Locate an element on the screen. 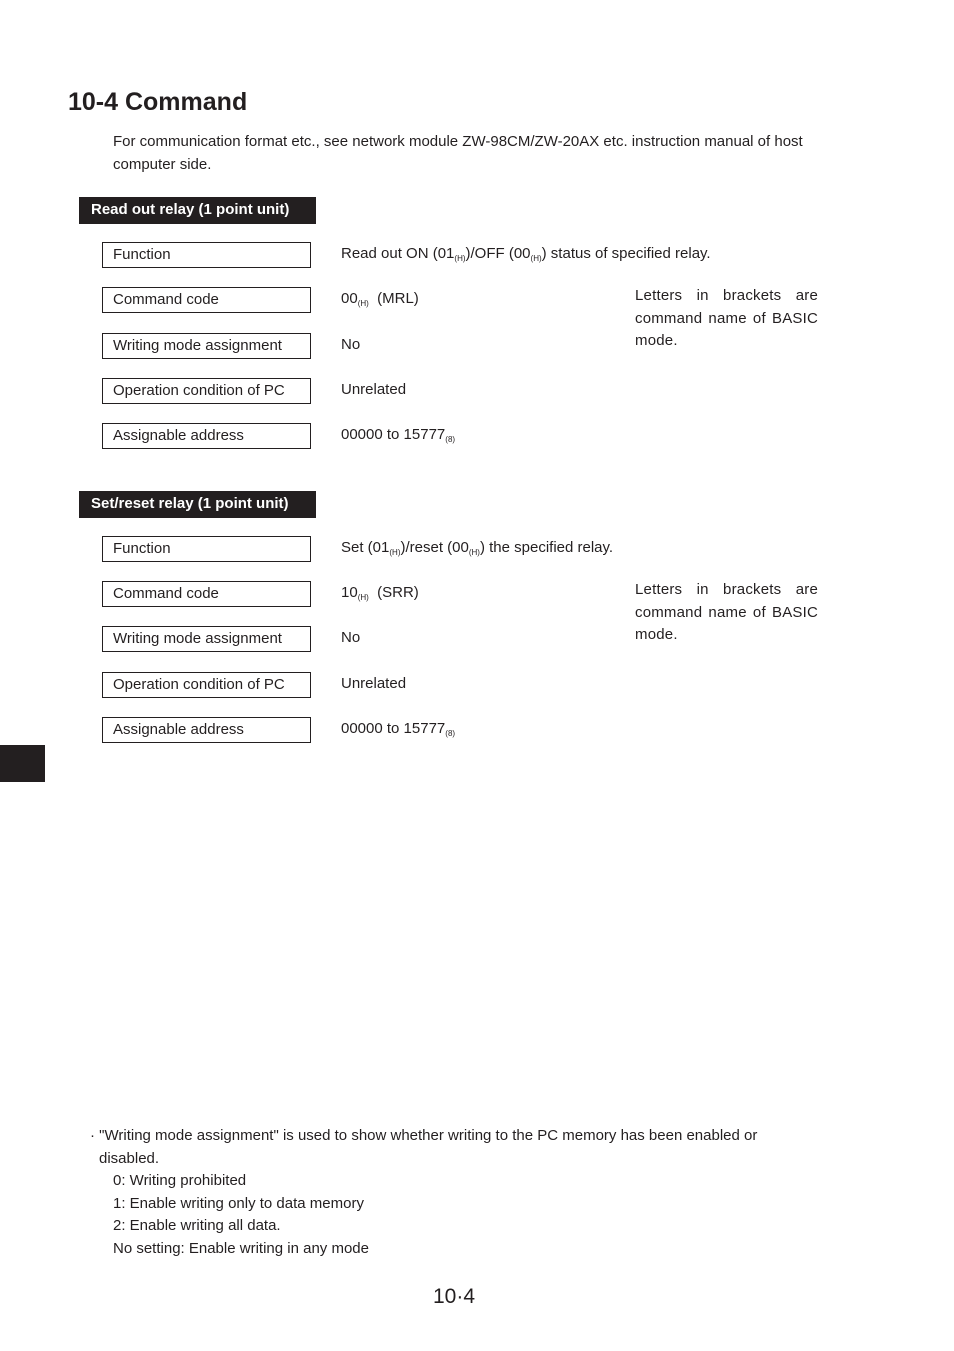  page-number: 10·4 is located at coordinates (454, 1296).